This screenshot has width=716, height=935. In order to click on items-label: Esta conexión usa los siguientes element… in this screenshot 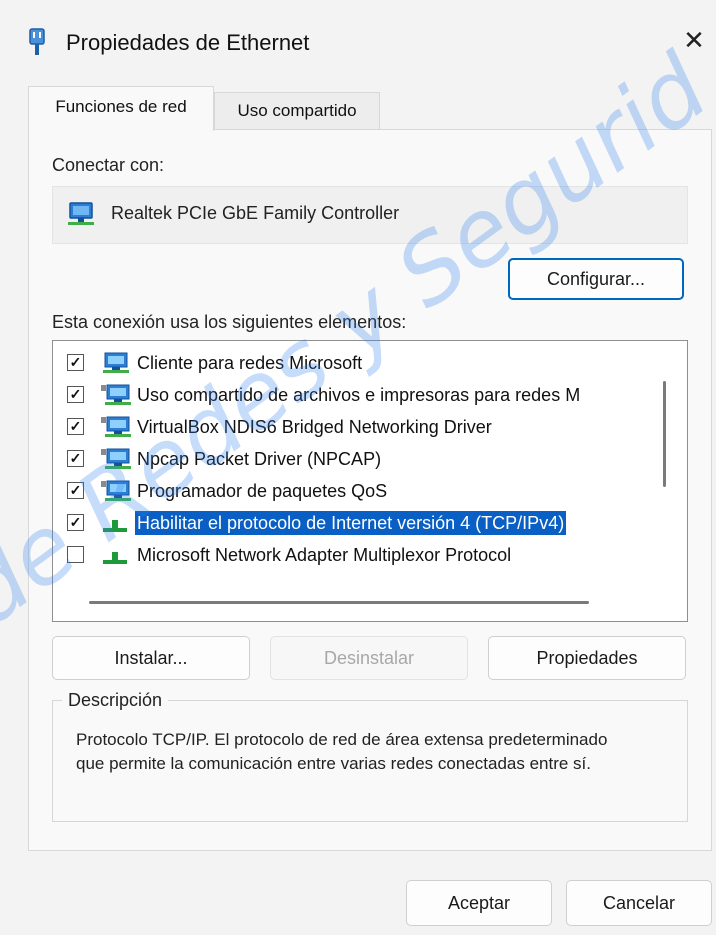, I will do `click(229, 322)`.